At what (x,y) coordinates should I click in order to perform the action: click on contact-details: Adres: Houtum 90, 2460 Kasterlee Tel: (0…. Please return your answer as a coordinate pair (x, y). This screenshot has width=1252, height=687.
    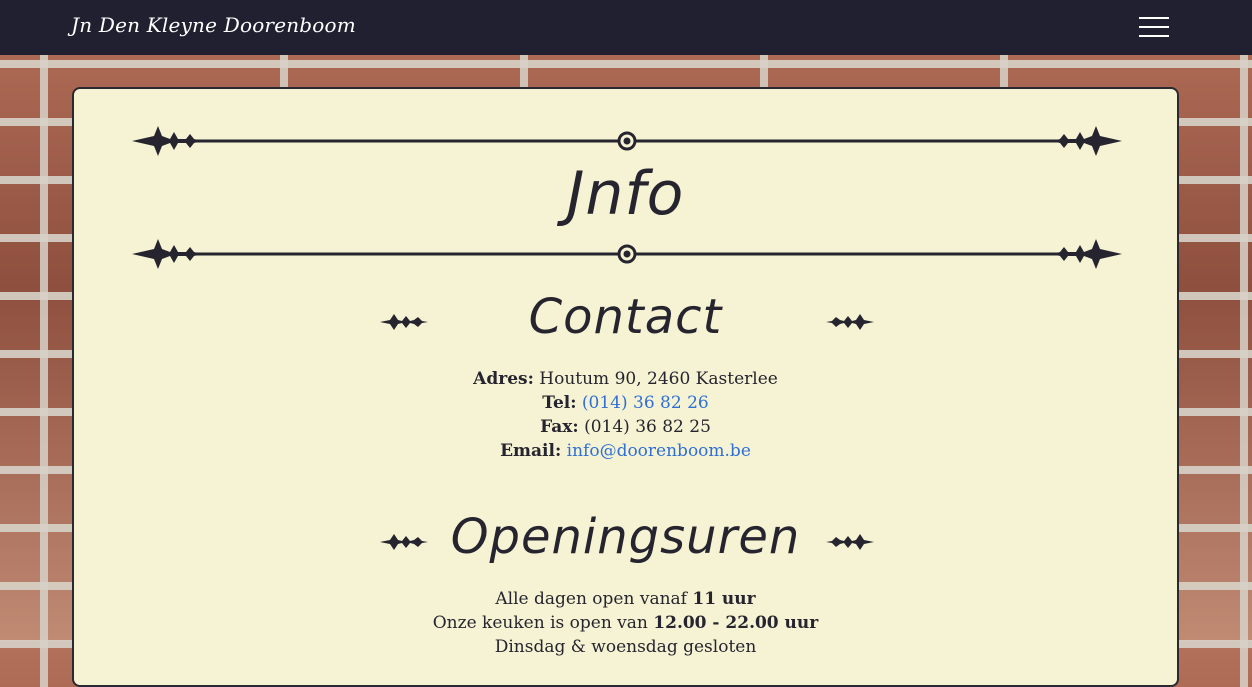
    Looking at the image, I should click on (625, 415).